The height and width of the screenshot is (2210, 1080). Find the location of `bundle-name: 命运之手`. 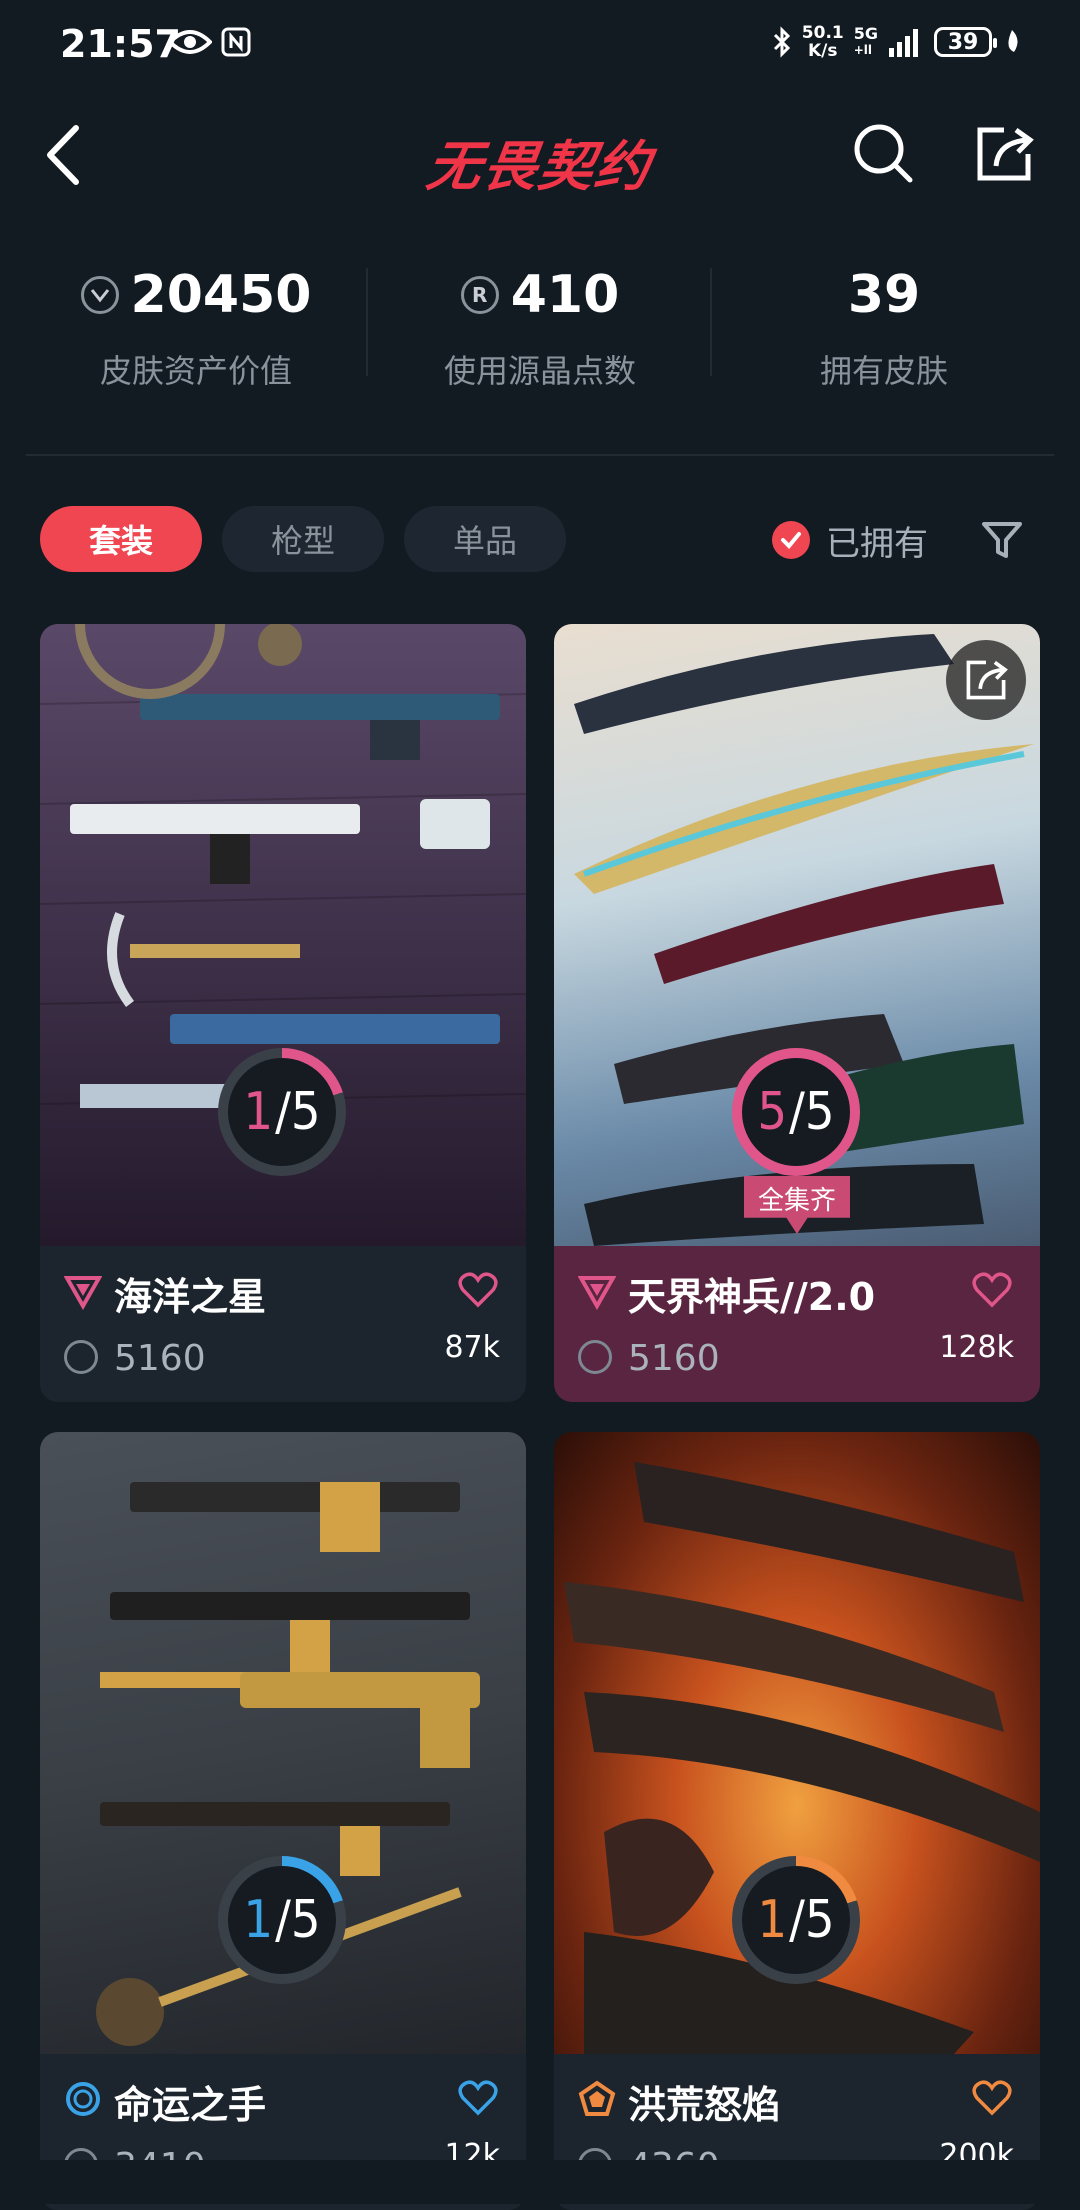

bundle-name: 命运之手 is located at coordinates (190, 2105).